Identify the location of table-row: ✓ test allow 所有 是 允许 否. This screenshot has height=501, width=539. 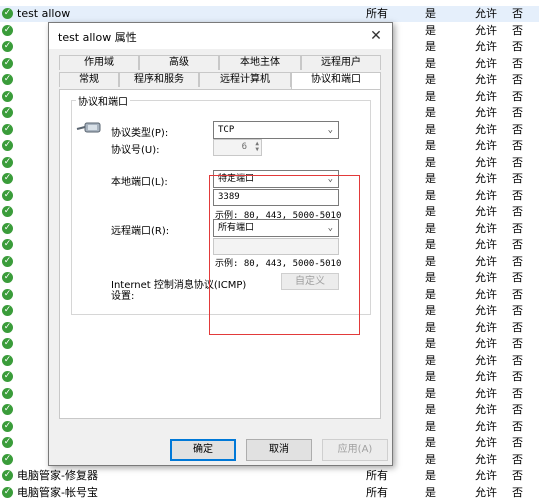
(269, 14).